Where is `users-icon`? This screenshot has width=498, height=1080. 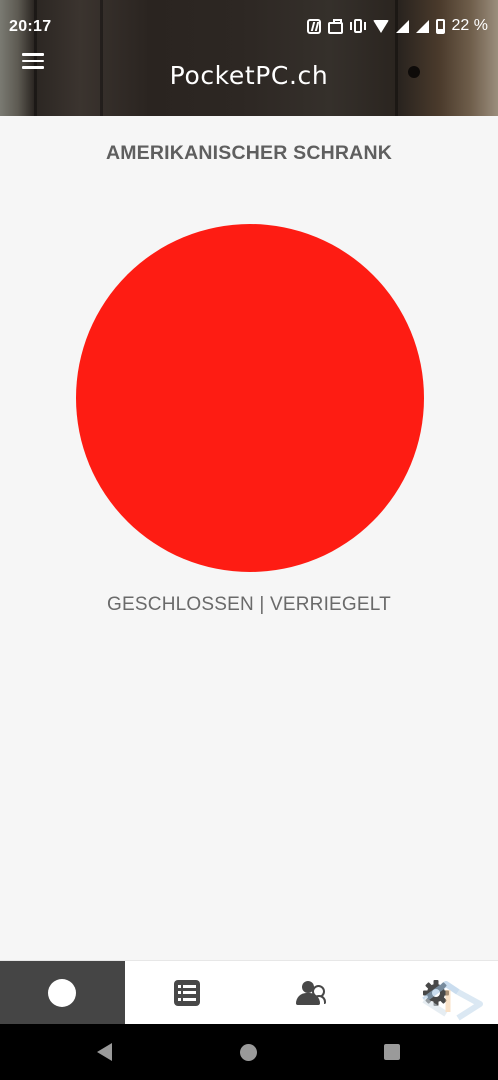 users-icon is located at coordinates (311, 992).